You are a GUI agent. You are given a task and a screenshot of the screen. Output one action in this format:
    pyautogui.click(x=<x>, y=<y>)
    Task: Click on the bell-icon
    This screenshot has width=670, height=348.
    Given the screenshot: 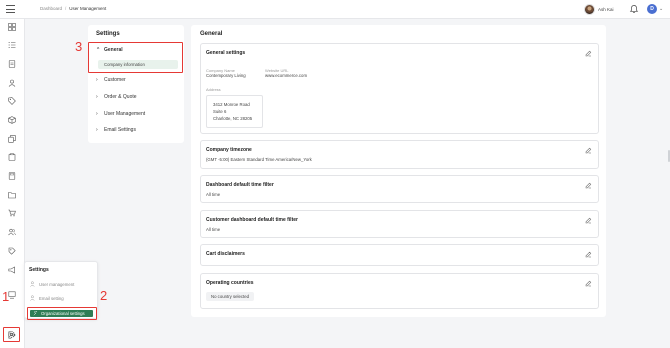 What is the action you would take?
    pyautogui.click(x=634, y=9)
    